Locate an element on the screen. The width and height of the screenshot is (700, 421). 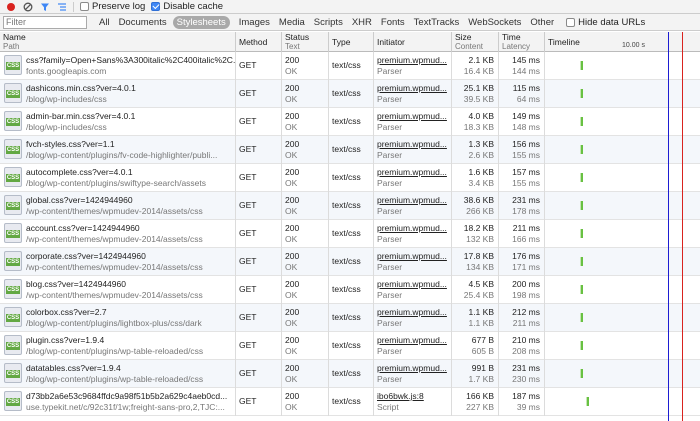
view-toggle-button is located at coordinates (61, 6).